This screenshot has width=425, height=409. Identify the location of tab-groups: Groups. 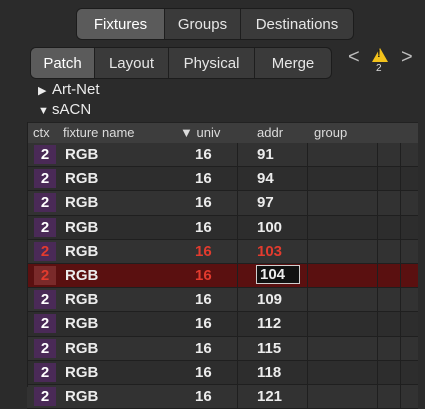
(203, 24).